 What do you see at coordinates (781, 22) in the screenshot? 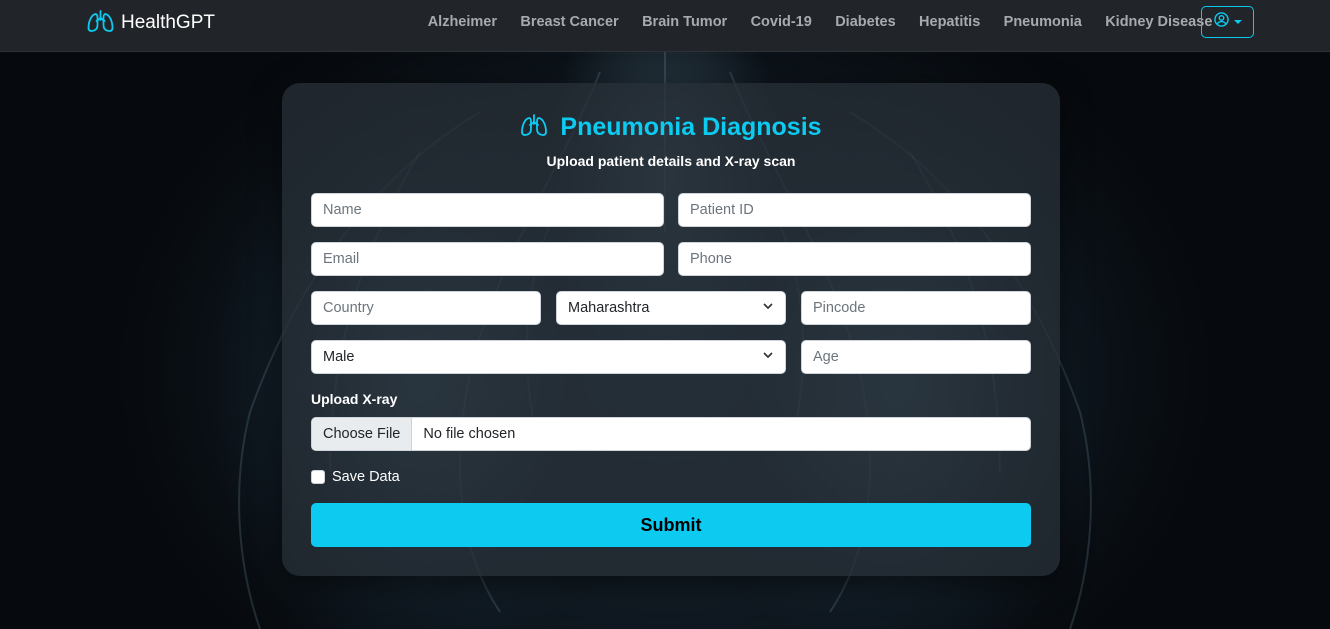
I see `nav-link-covid-19: Covid-19` at bounding box center [781, 22].